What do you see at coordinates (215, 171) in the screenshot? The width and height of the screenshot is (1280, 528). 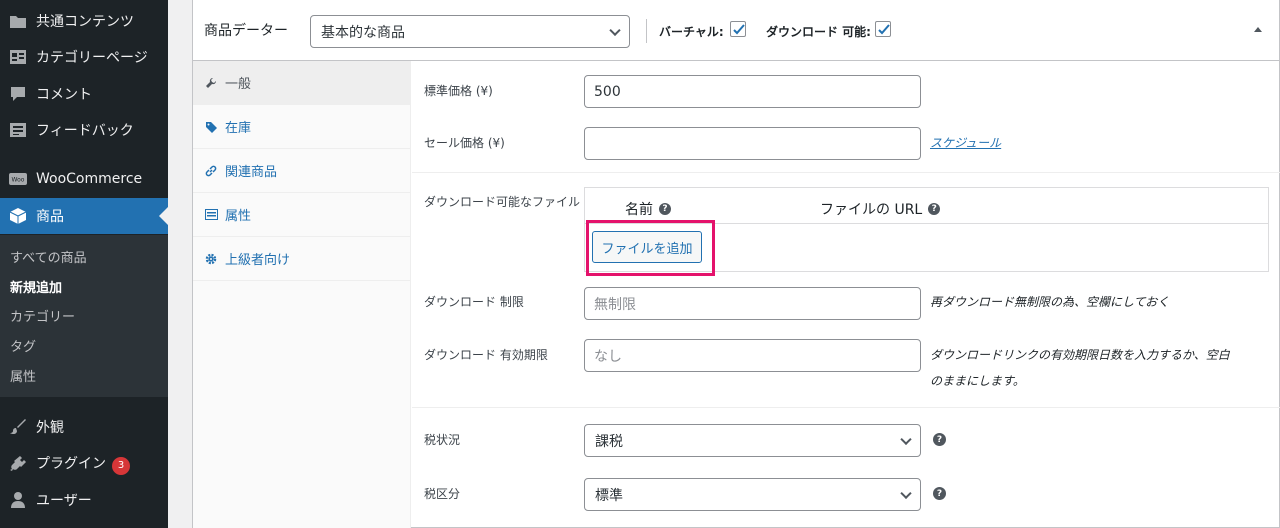 I see `link-icon` at bounding box center [215, 171].